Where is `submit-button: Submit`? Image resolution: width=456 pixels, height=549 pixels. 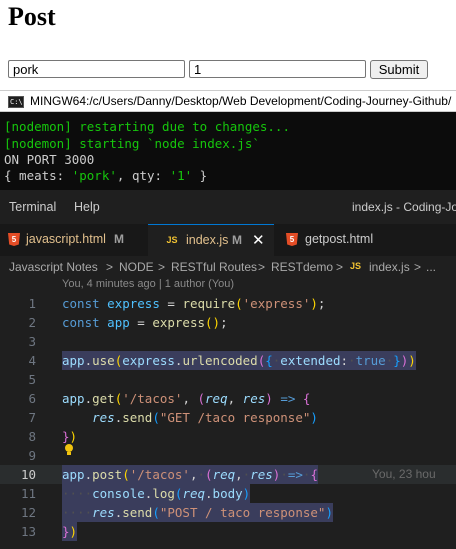 submit-button: Submit is located at coordinates (399, 69).